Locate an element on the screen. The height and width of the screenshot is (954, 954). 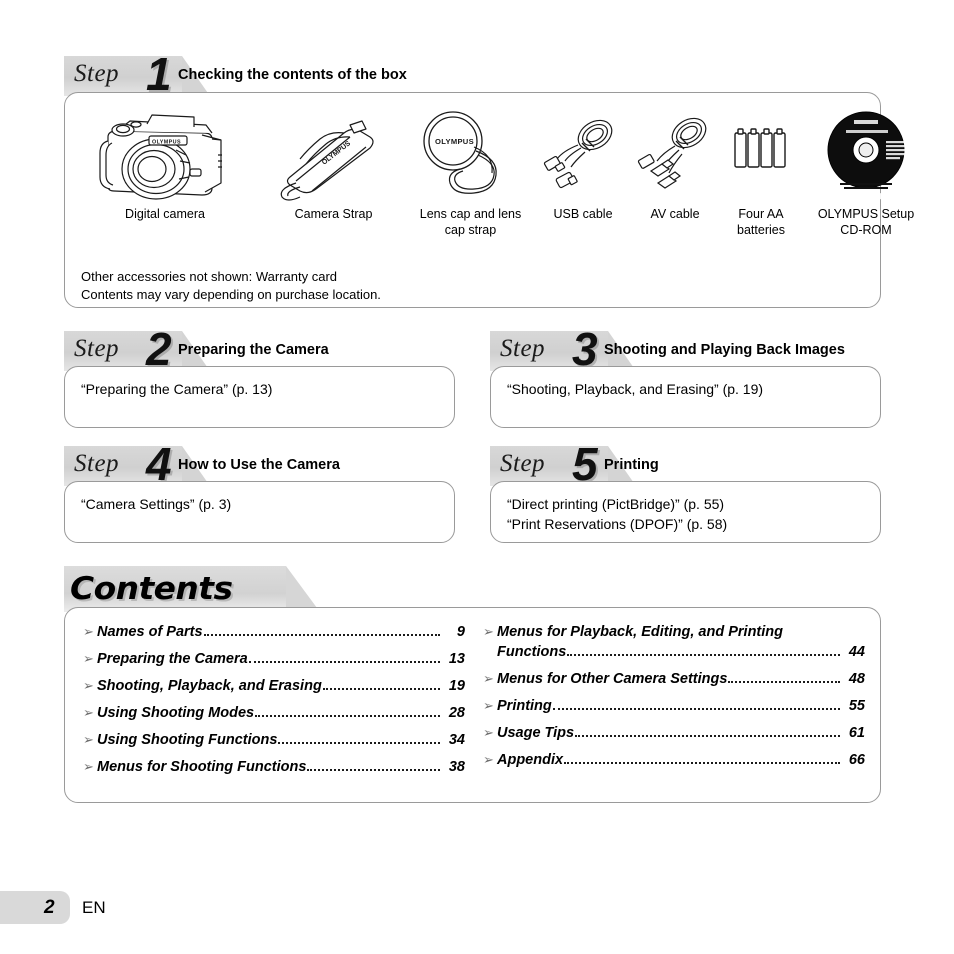
box-item-caption: Four AA batteries is located at coordinates (761, 222).